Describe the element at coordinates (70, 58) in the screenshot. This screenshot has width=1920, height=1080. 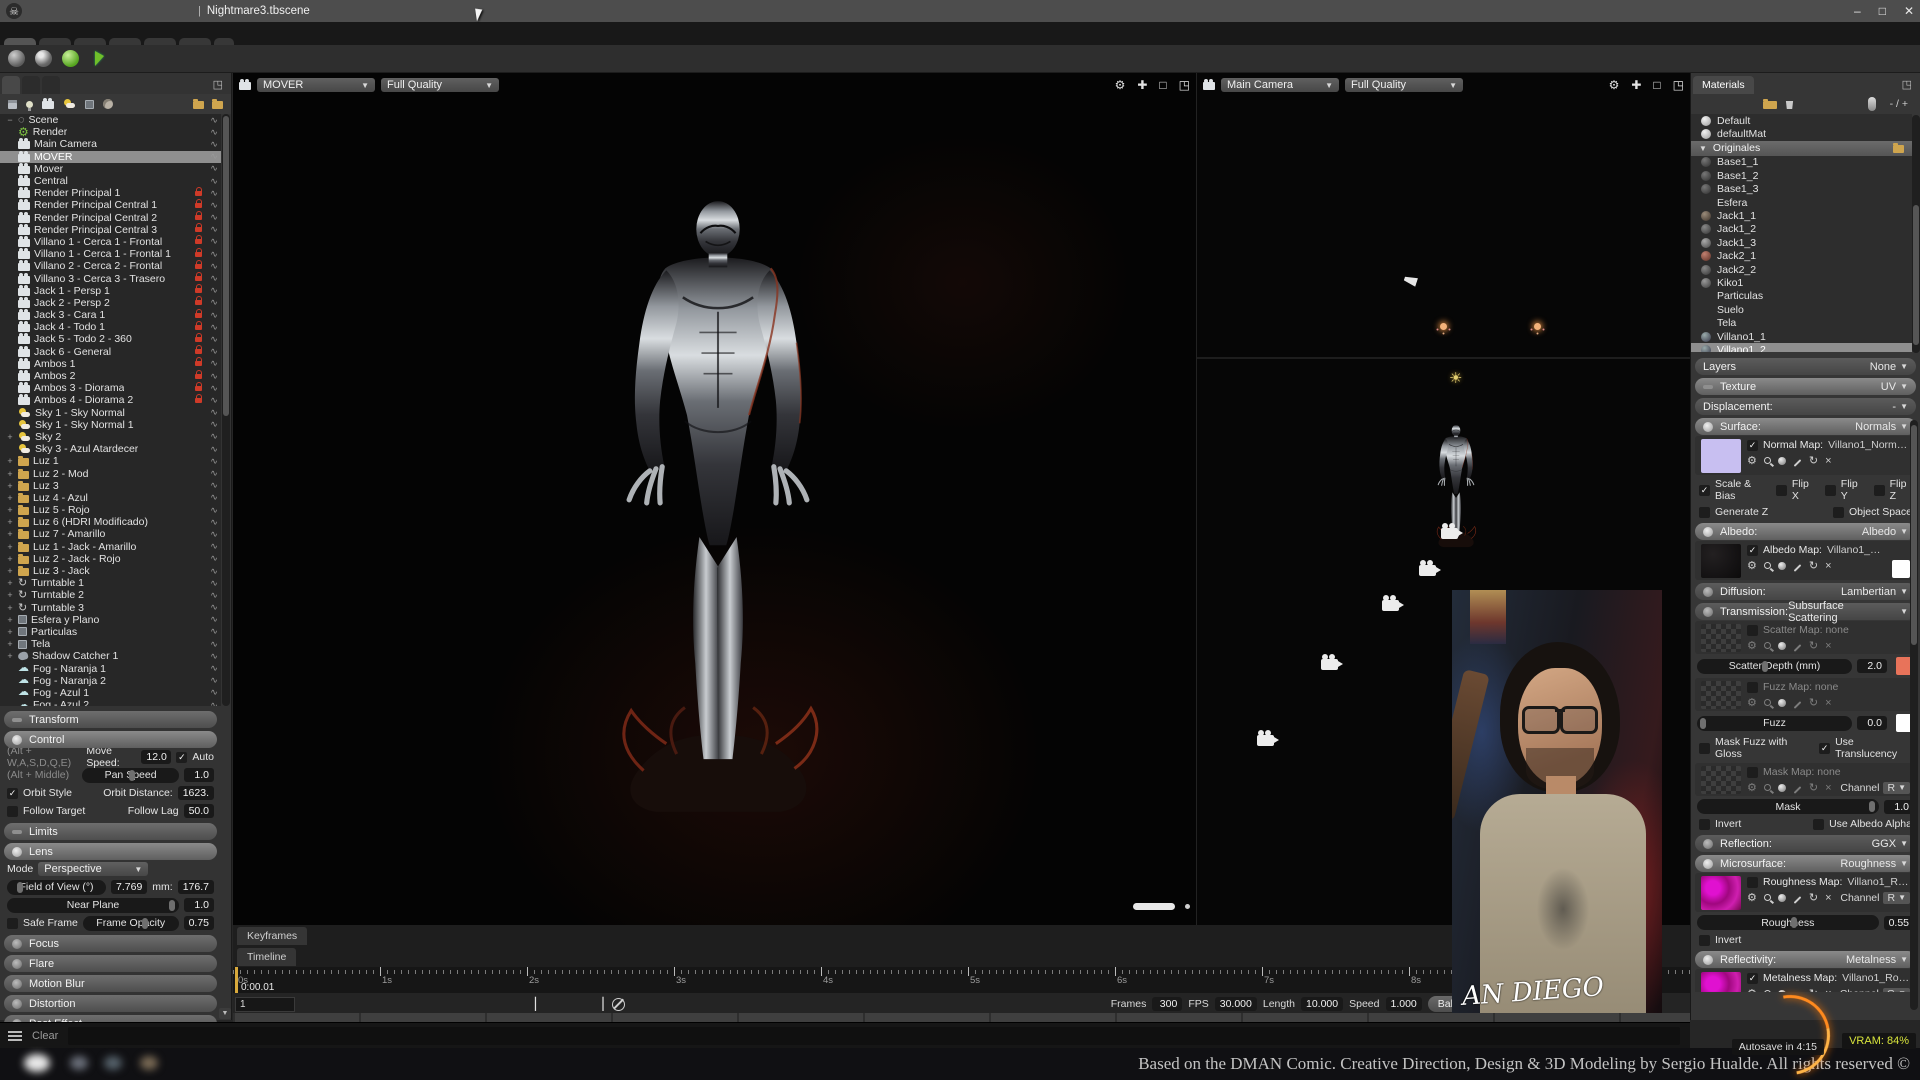
I see `active-sphere-icon` at that location.